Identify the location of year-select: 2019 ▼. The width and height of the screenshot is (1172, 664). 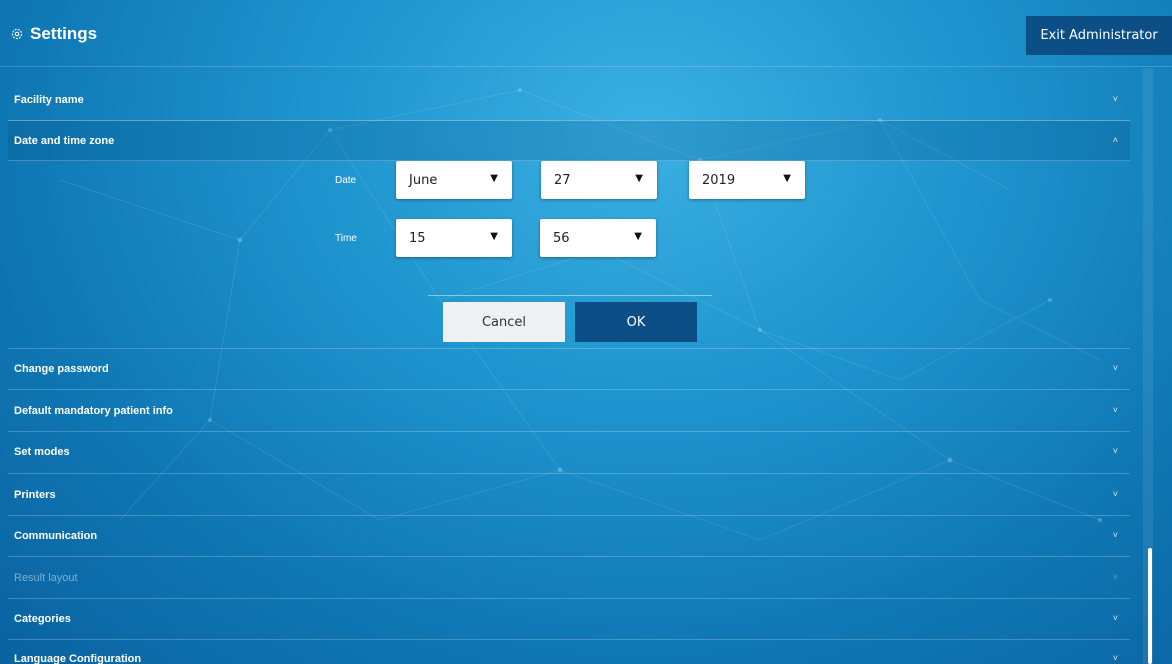
(747, 180).